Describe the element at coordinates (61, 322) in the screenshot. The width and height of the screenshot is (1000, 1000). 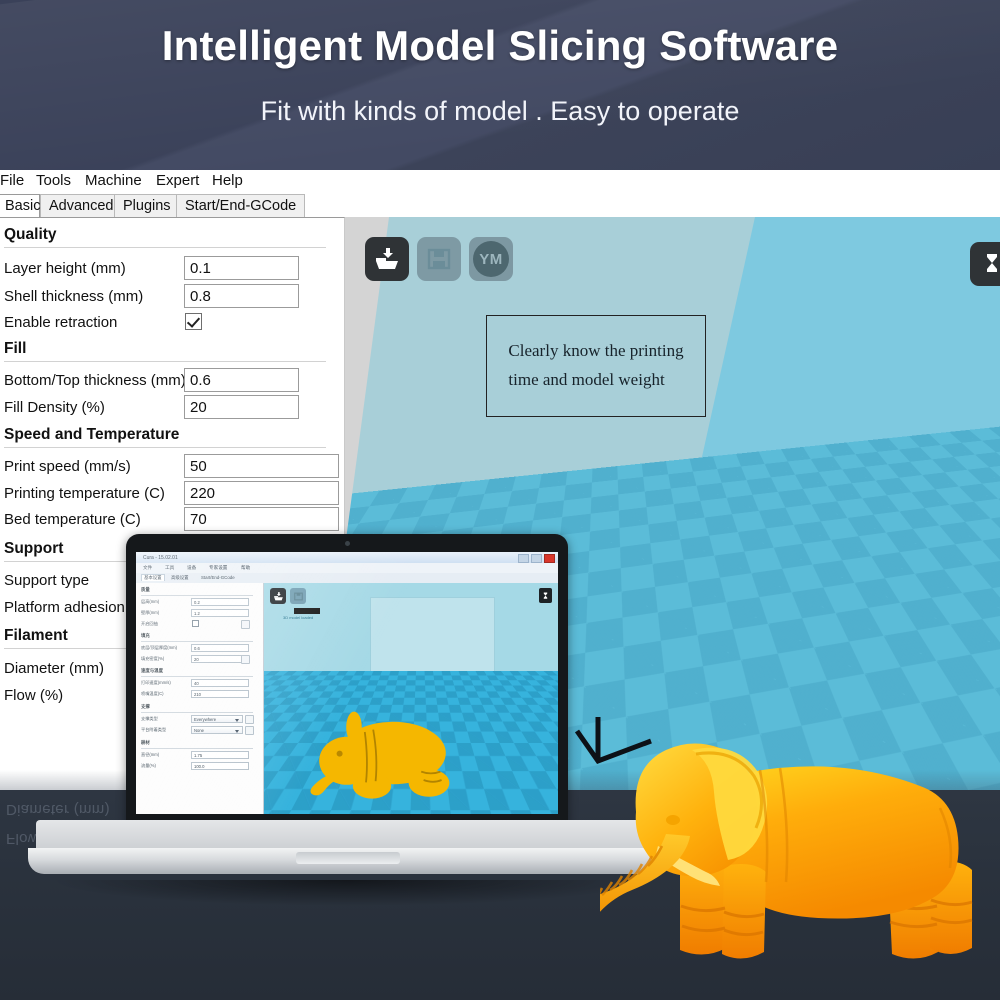
I see `label-enable-retraction: Enable retraction` at that location.